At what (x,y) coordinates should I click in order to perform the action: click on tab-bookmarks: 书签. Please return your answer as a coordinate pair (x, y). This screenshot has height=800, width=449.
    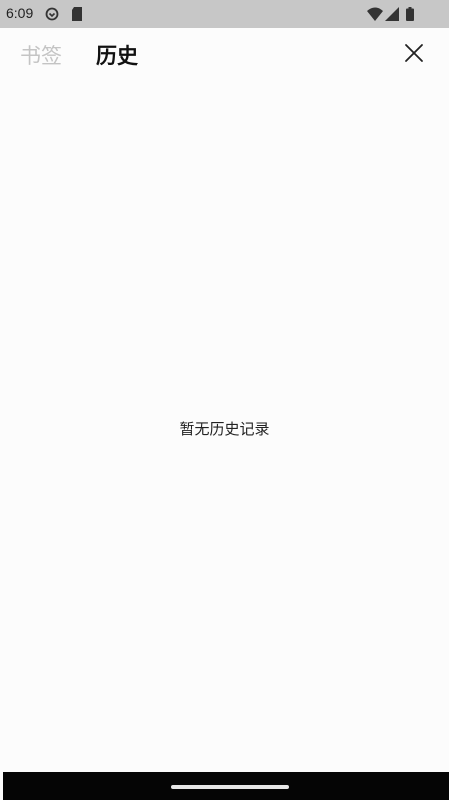
    Looking at the image, I should click on (41, 56).